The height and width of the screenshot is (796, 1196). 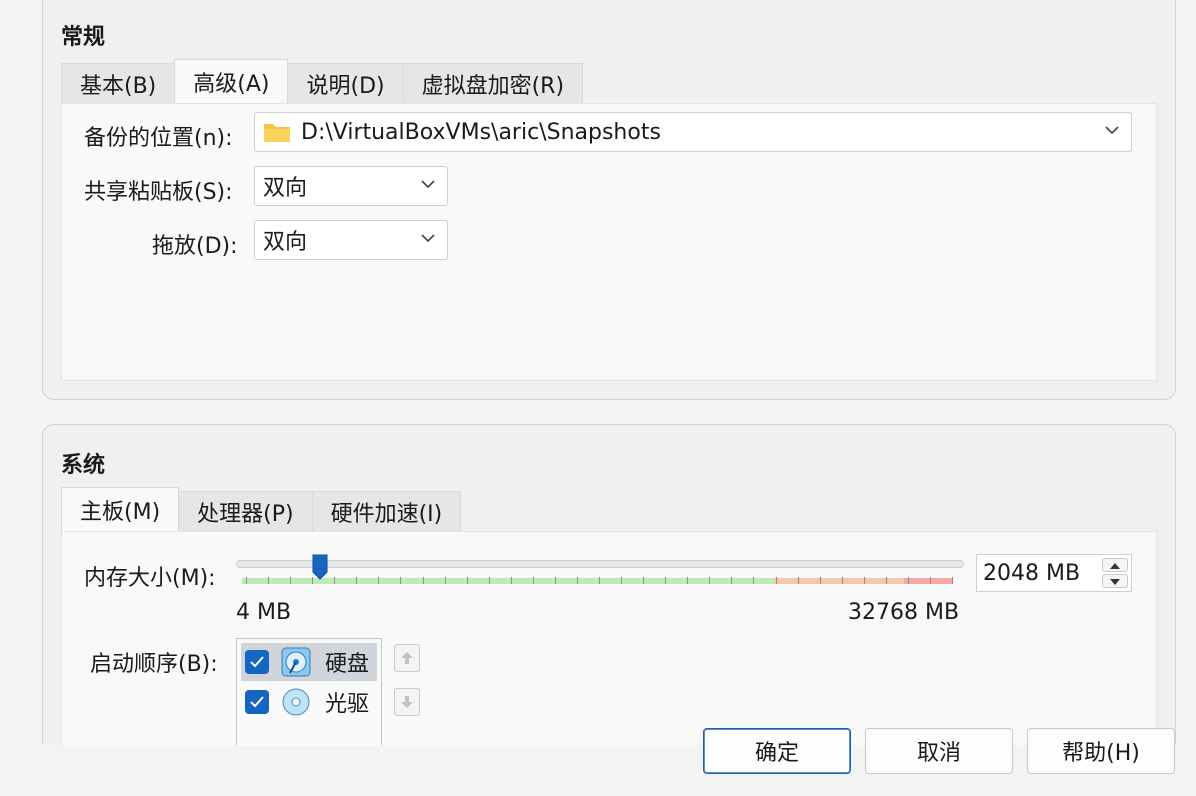 I want to click on ok-button: 确定, so click(x=777, y=751).